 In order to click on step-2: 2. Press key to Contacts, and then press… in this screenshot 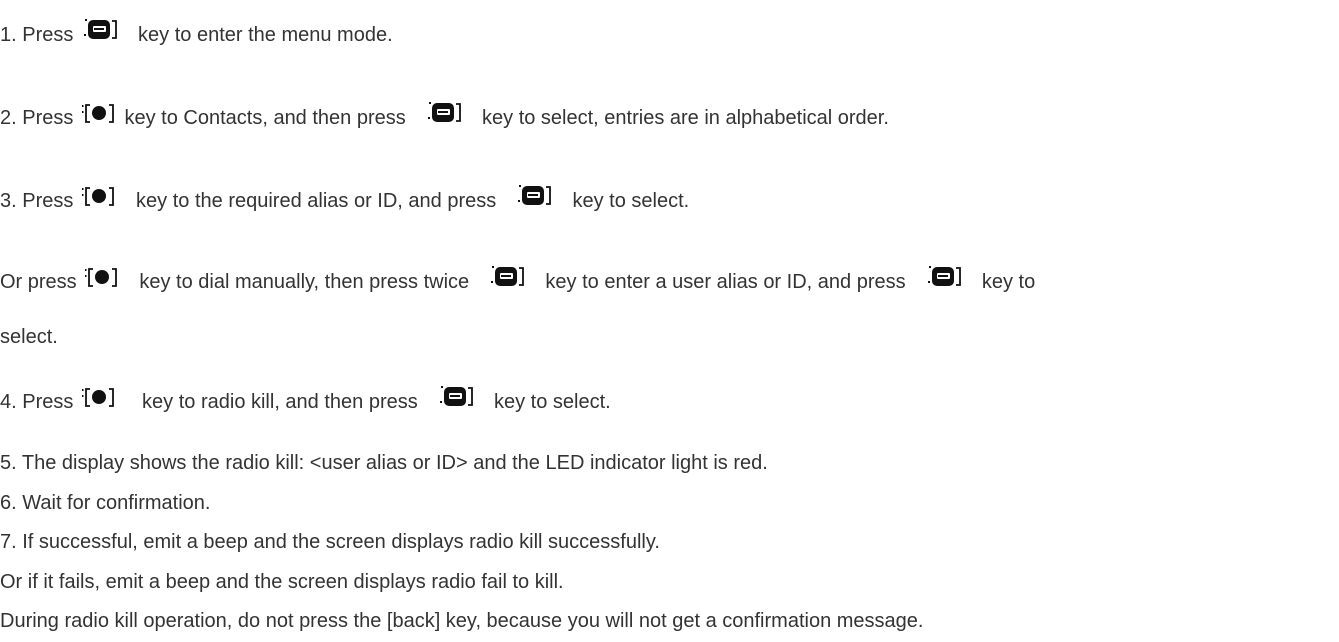, I will do `click(444, 116)`.